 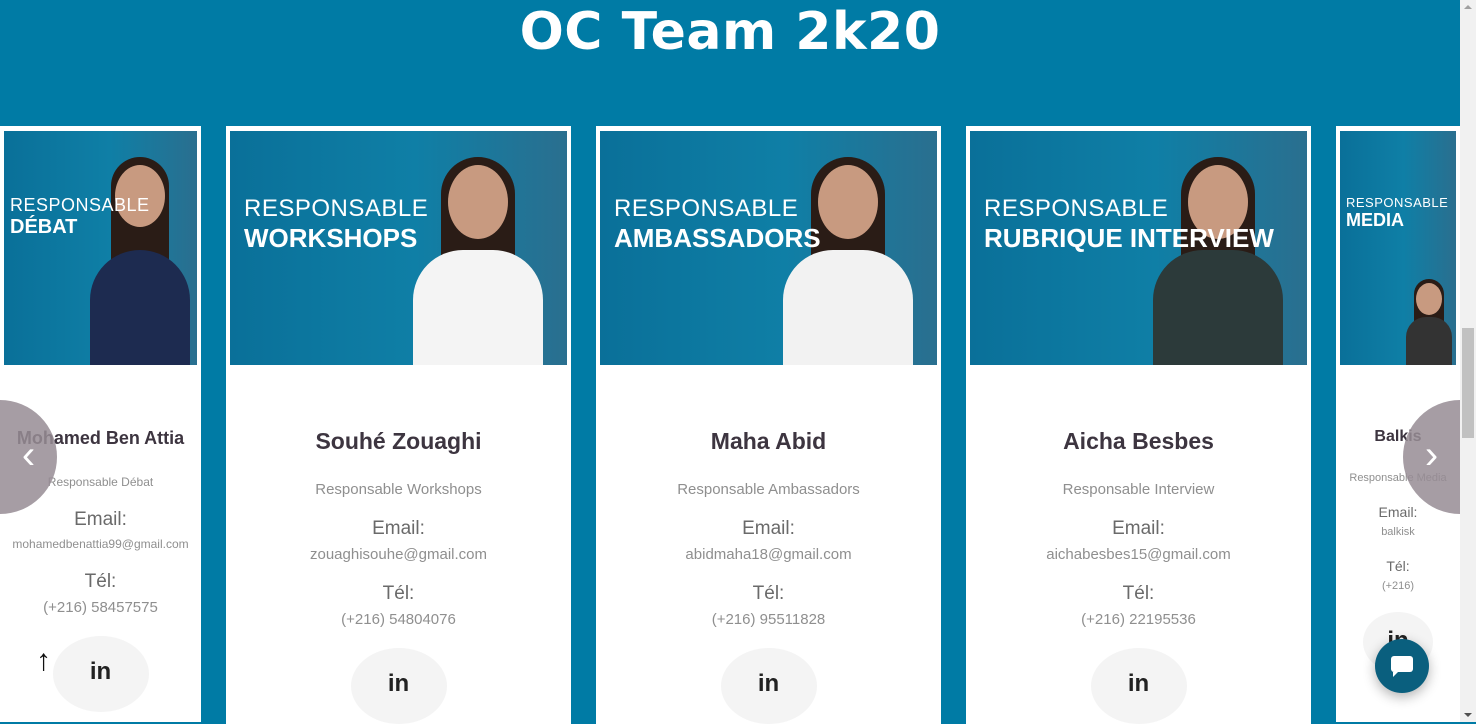 I want to click on chevron-right-icon: ›, so click(x=1431, y=455).